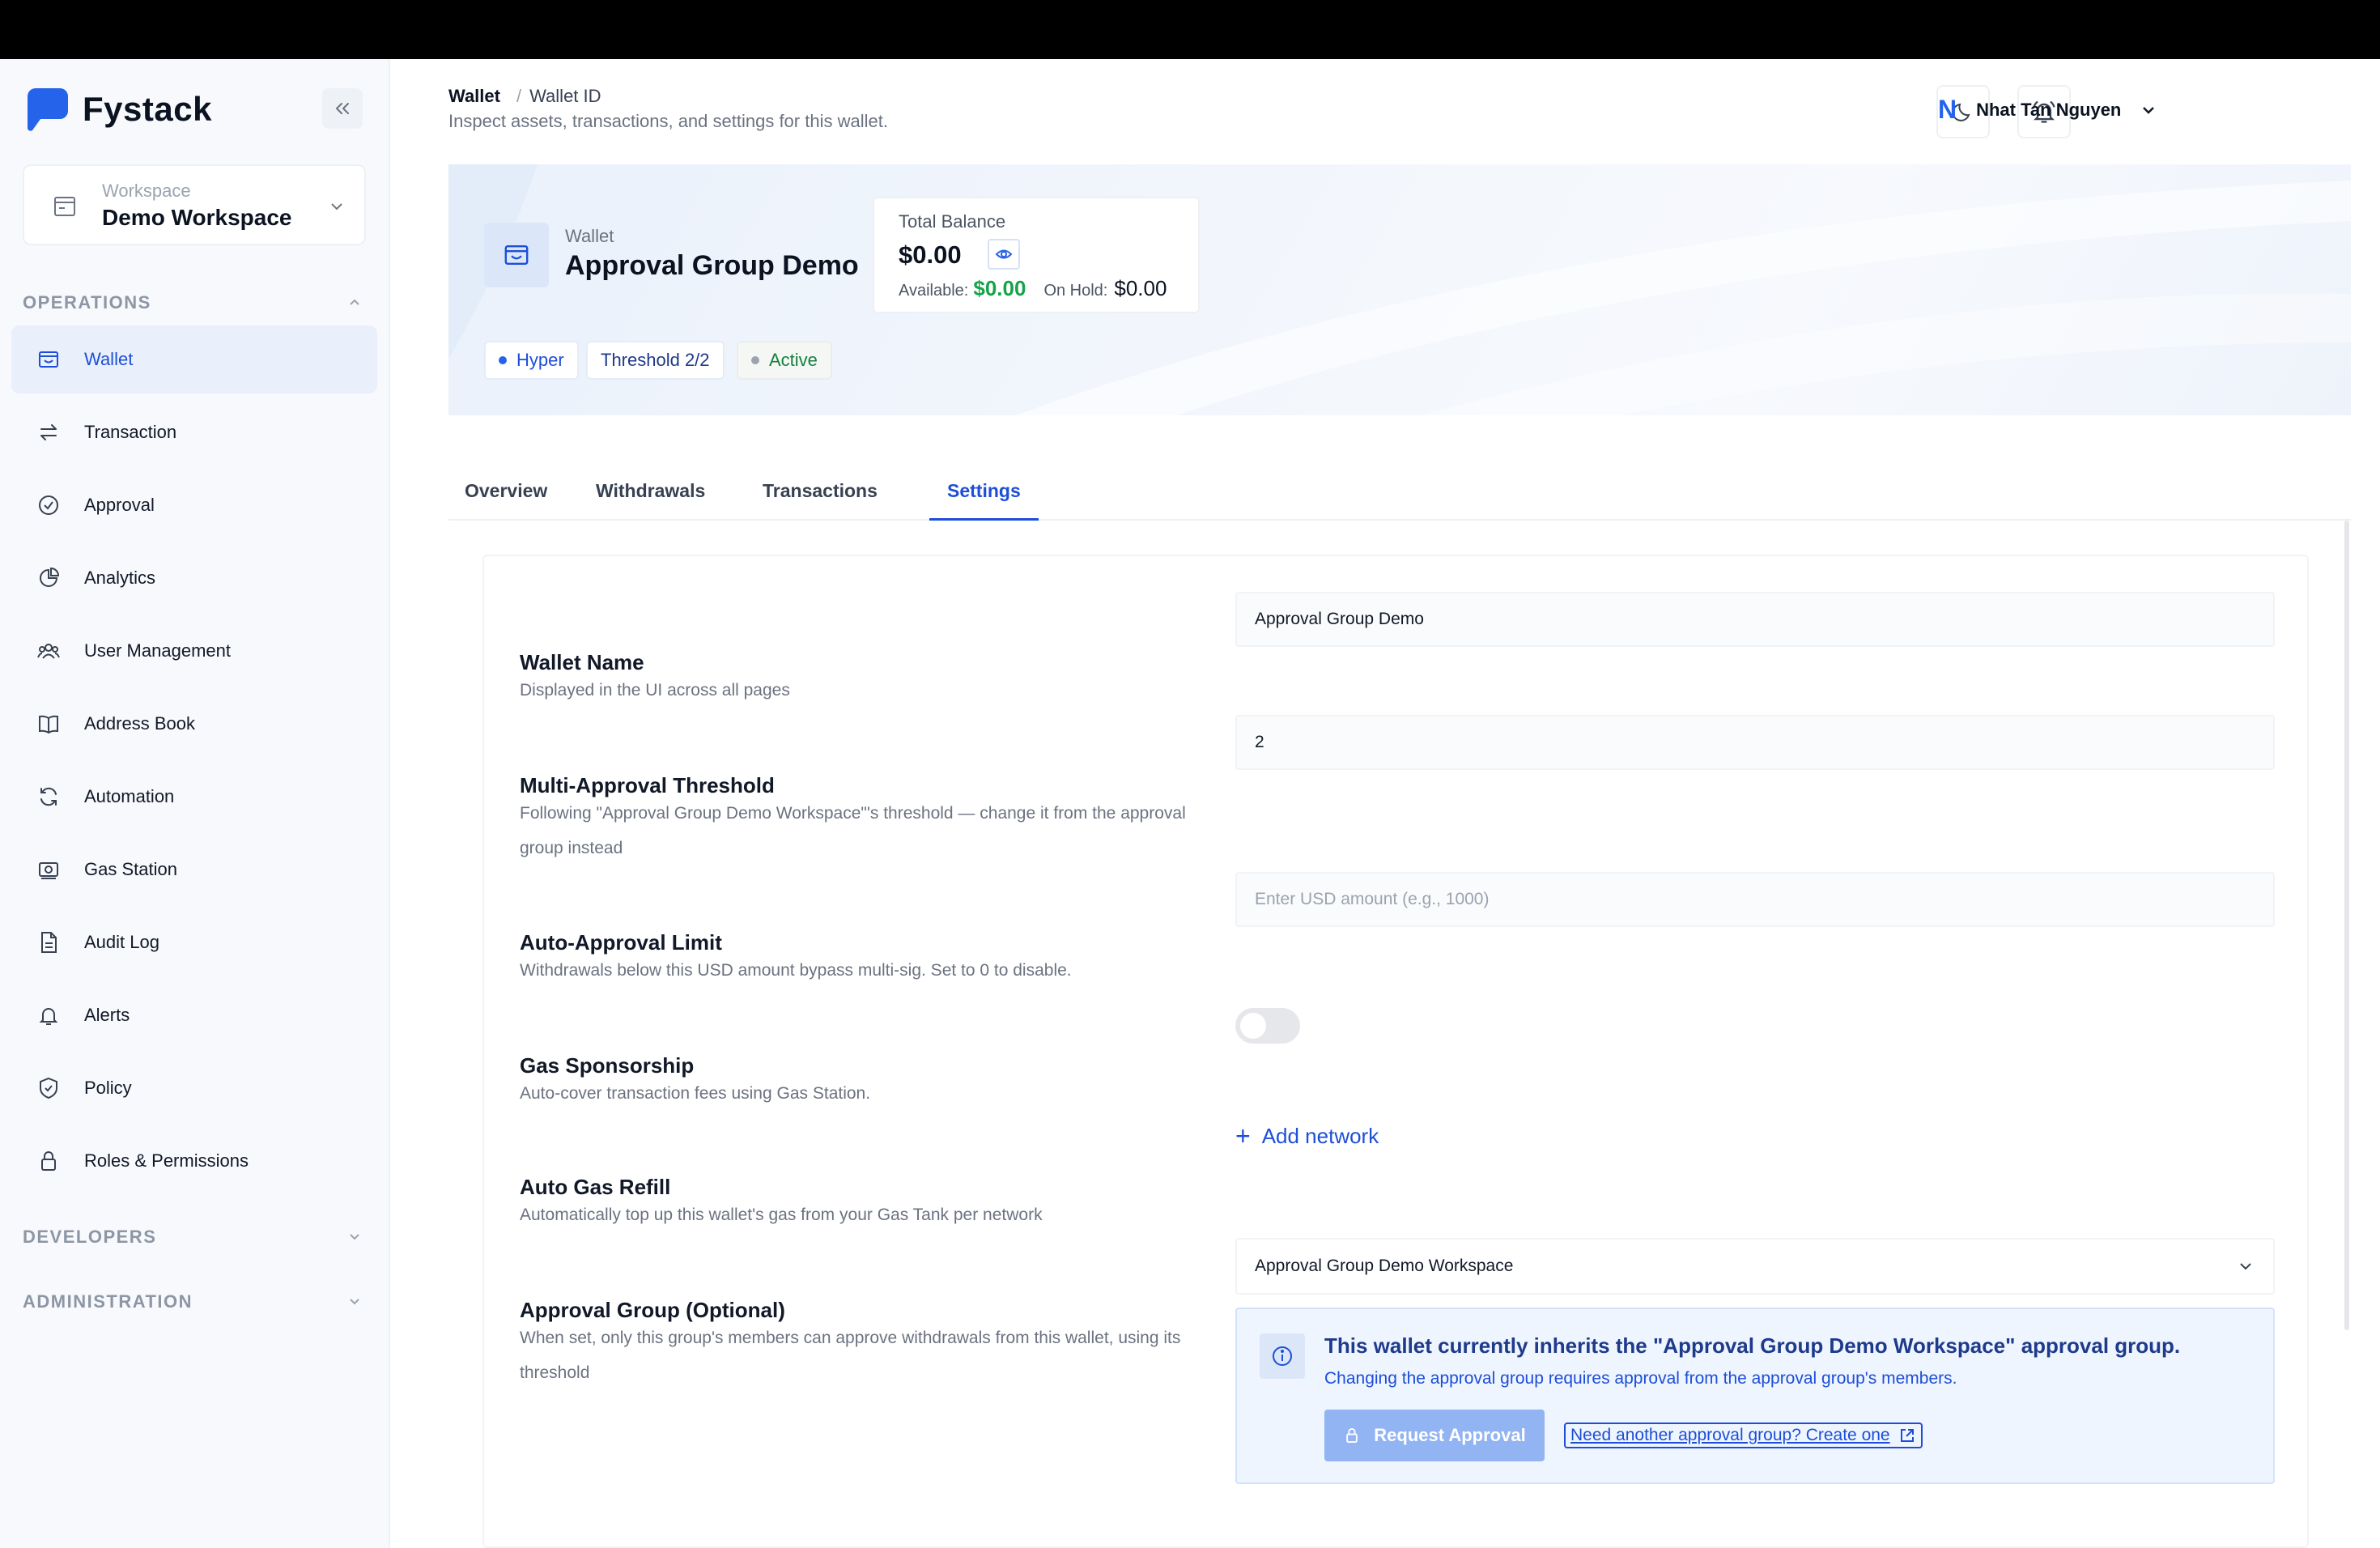  Describe the element at coordinates (194, 1088) in the screenshot. I see `sidebar-item-policy: Policy` at that location.